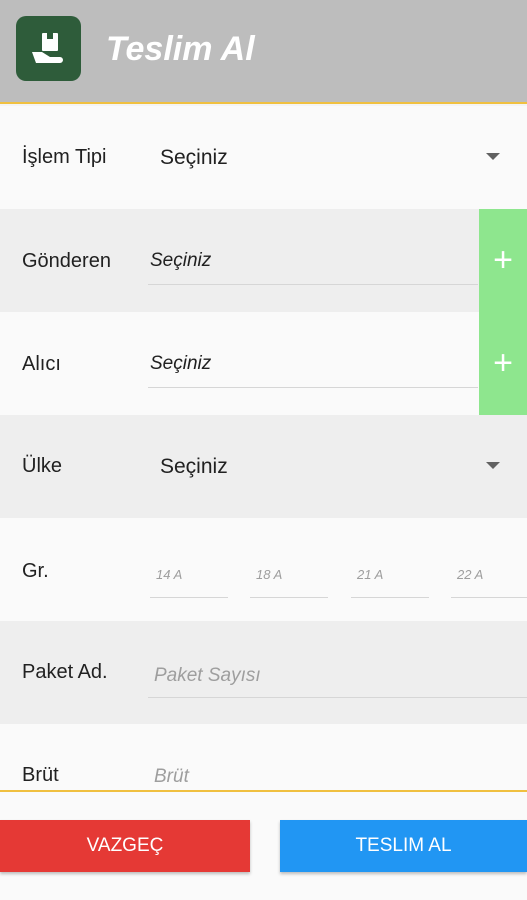  I want to click on islem-tipi-row: İşlem Tipi Seçiniz, so click(263, 157).